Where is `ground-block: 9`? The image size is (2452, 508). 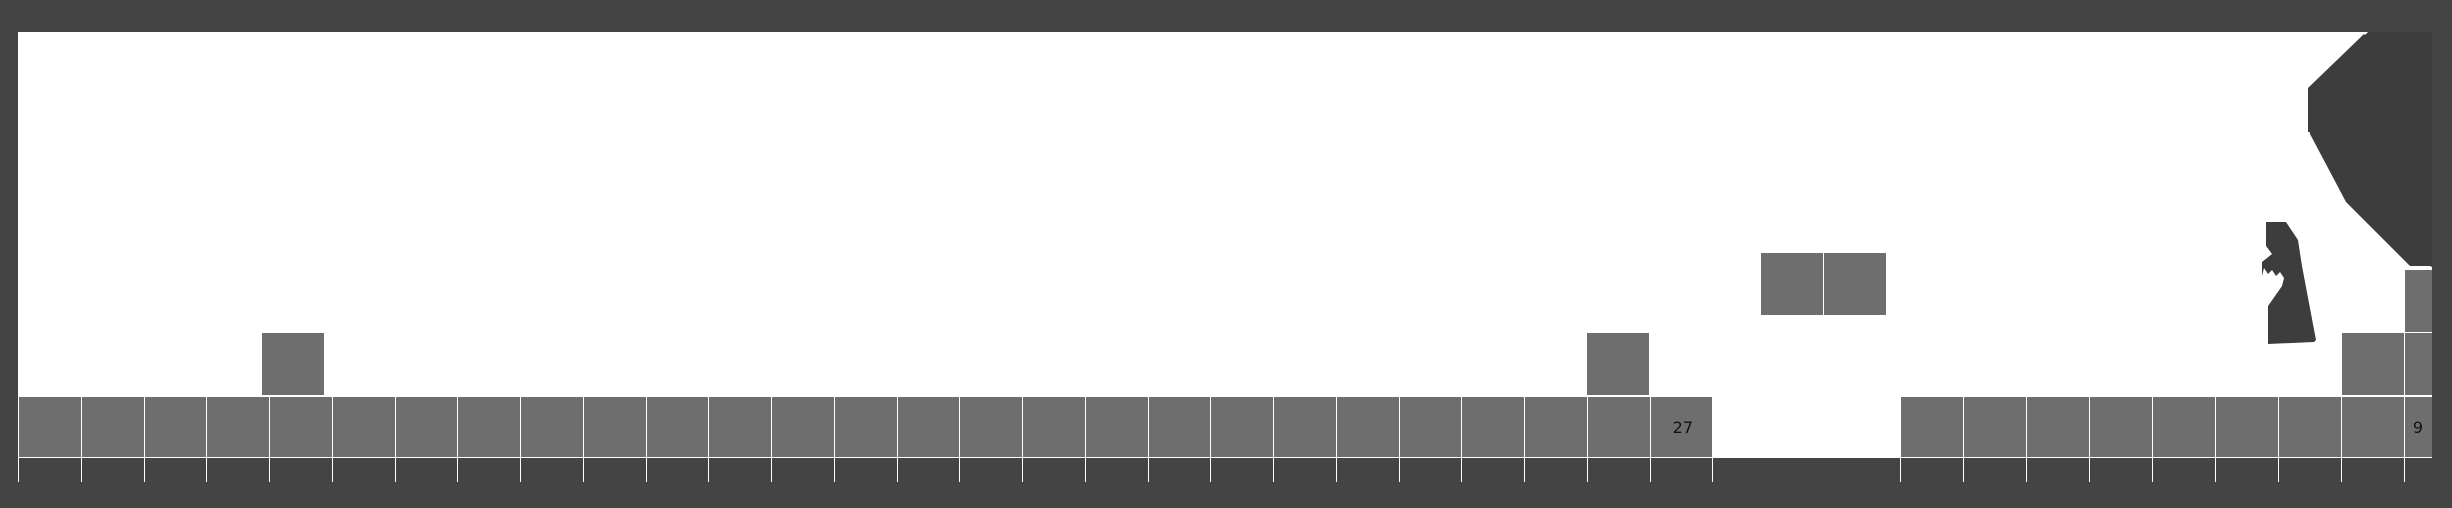 ground-block: 9 is located at coordinates (2418, 427).